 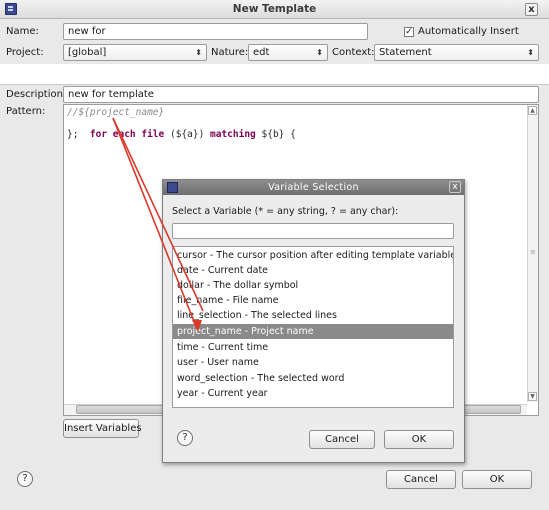 I want to click on nature-dropdown-value: edt, so click(x=261, y=52).